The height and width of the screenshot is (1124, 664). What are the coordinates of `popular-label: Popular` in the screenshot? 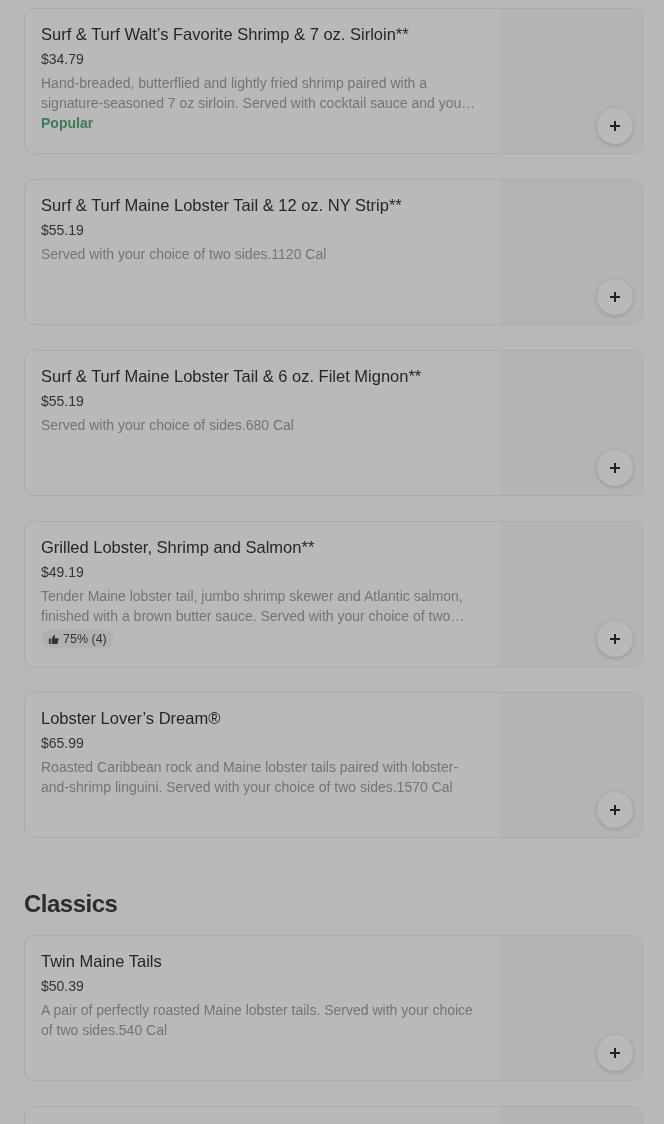 It's located at (67, 123).